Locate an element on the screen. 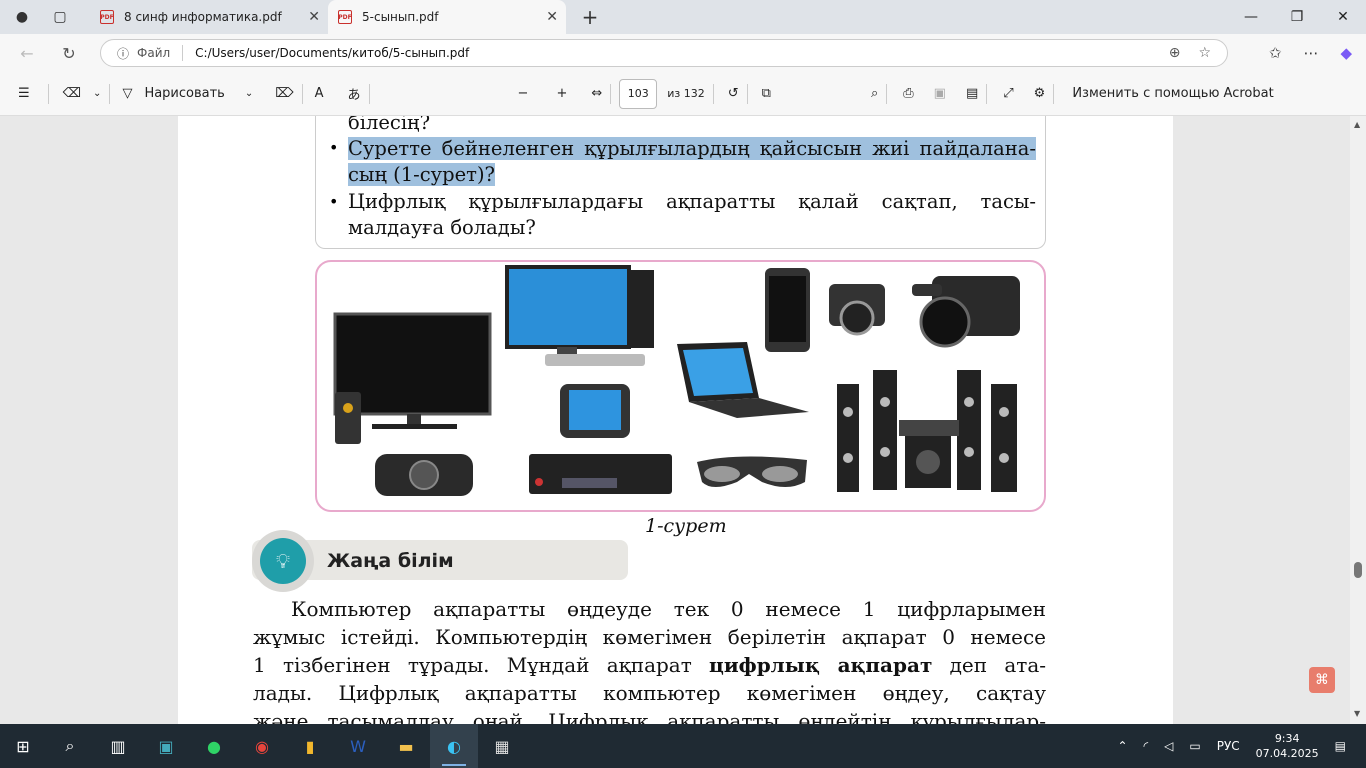 The height and width of the screenshot is (768, 1366). scroll-thumb is located at coordinates (1358, 570).